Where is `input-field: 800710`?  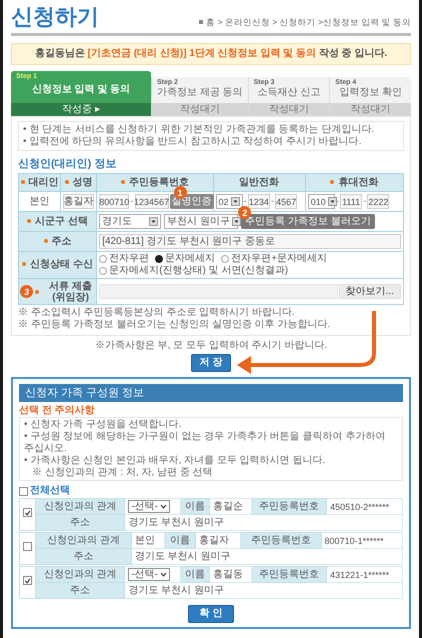 input-field: 800710 is located at coordinates (114, 201).